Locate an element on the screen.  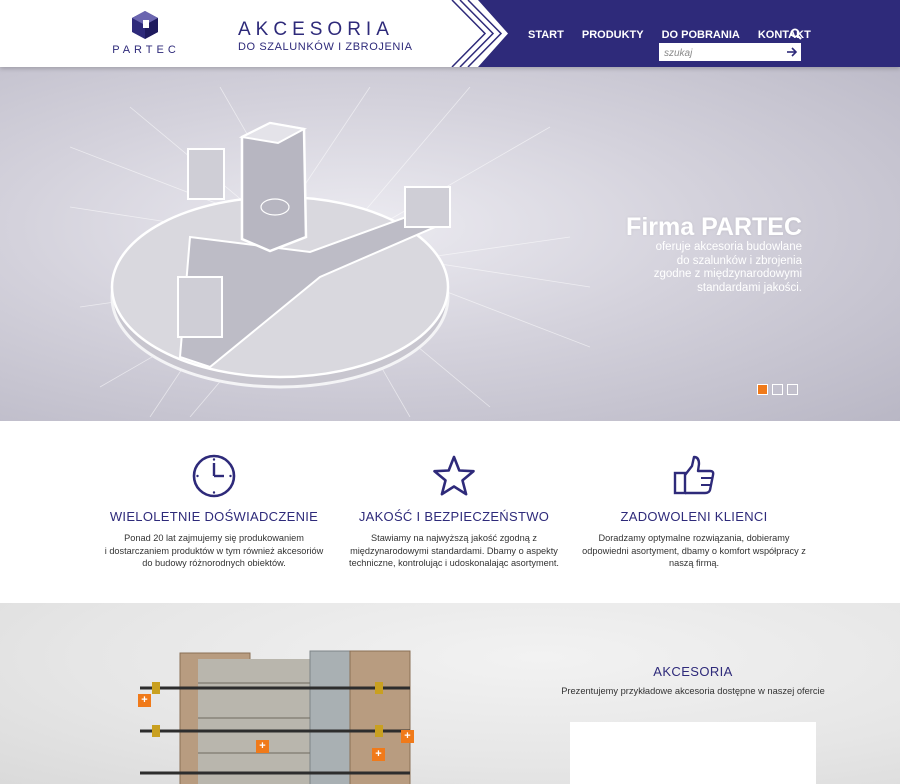
nav-do-pobrania: DO POBRANIA is located at coordinates (701, 35).